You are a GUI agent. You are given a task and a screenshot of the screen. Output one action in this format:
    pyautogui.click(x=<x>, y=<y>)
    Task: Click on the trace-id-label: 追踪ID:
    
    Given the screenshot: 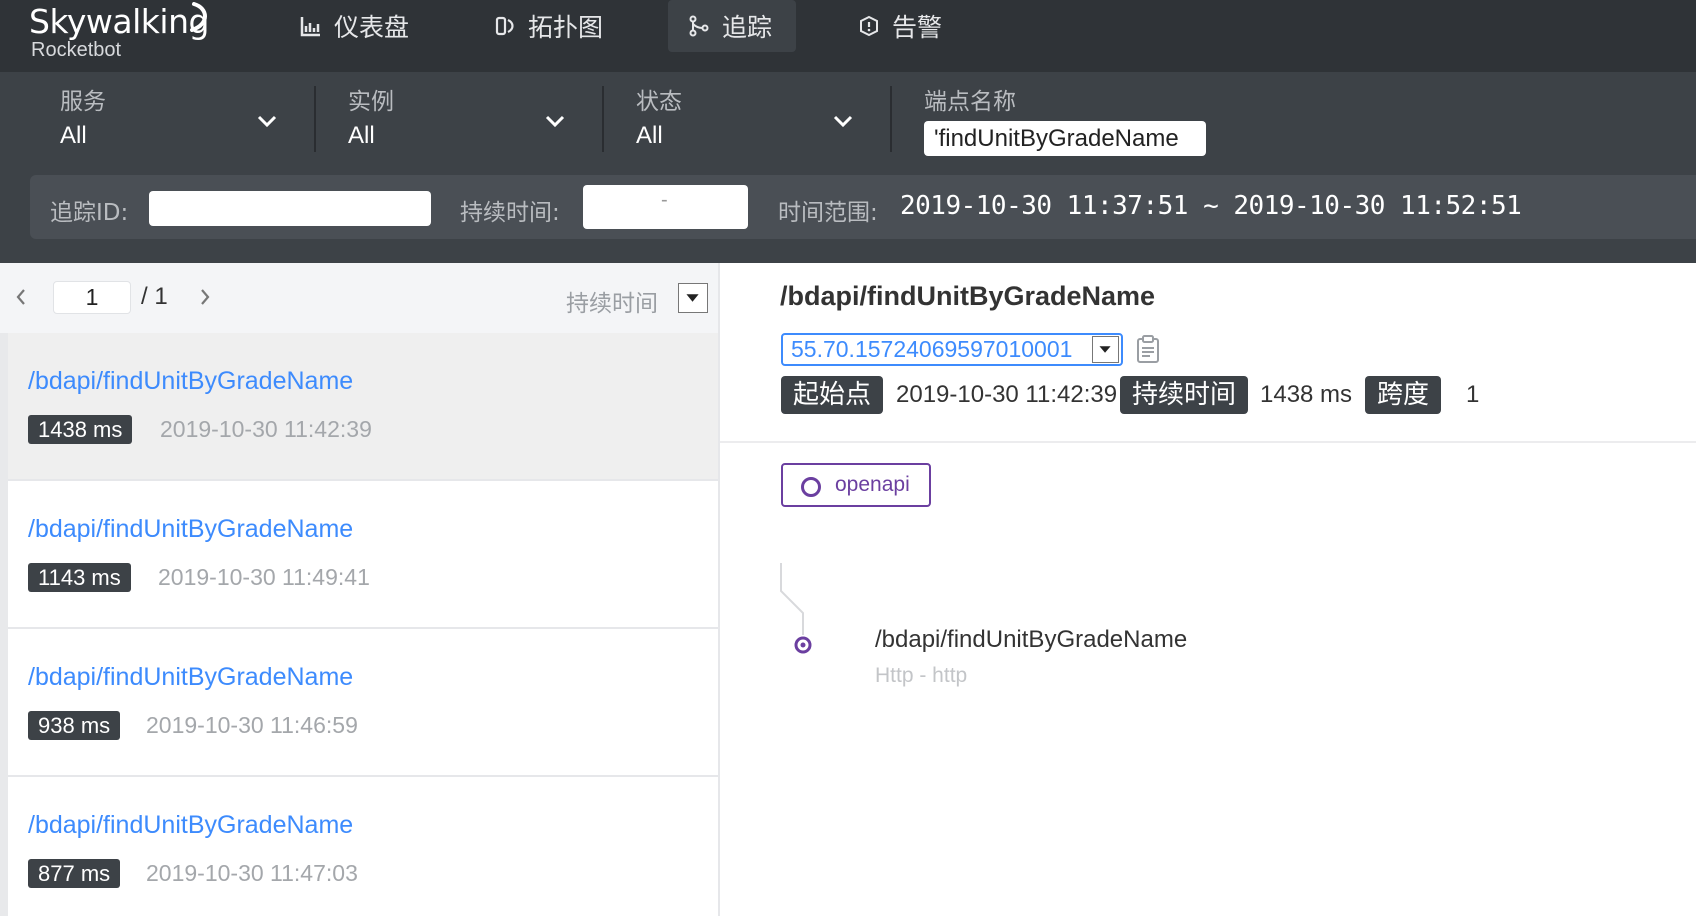 What is the action you would take?
    pyautogui.click(x=89, y=213)
    